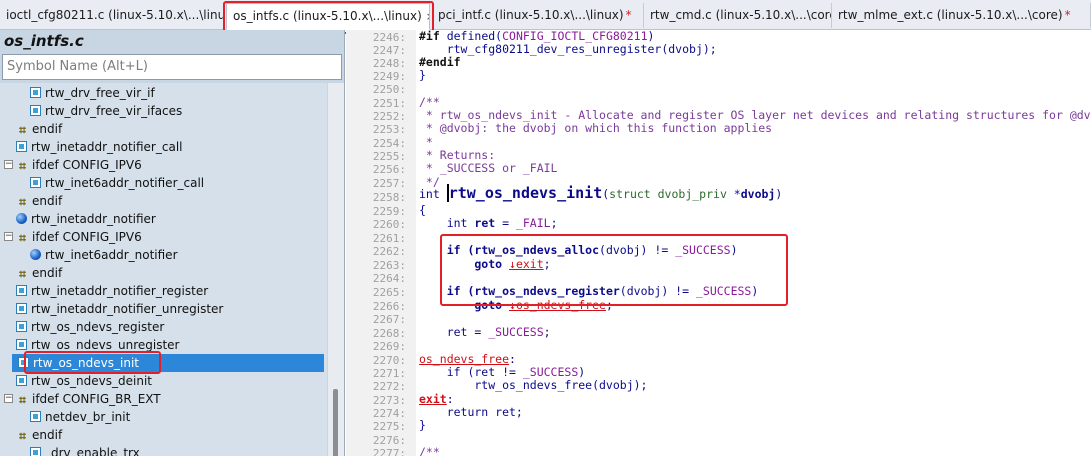 This screenshot has width=1091, height=456. I want to click on tree-item: rtw_os_ndevs_init, so click(168, 363).